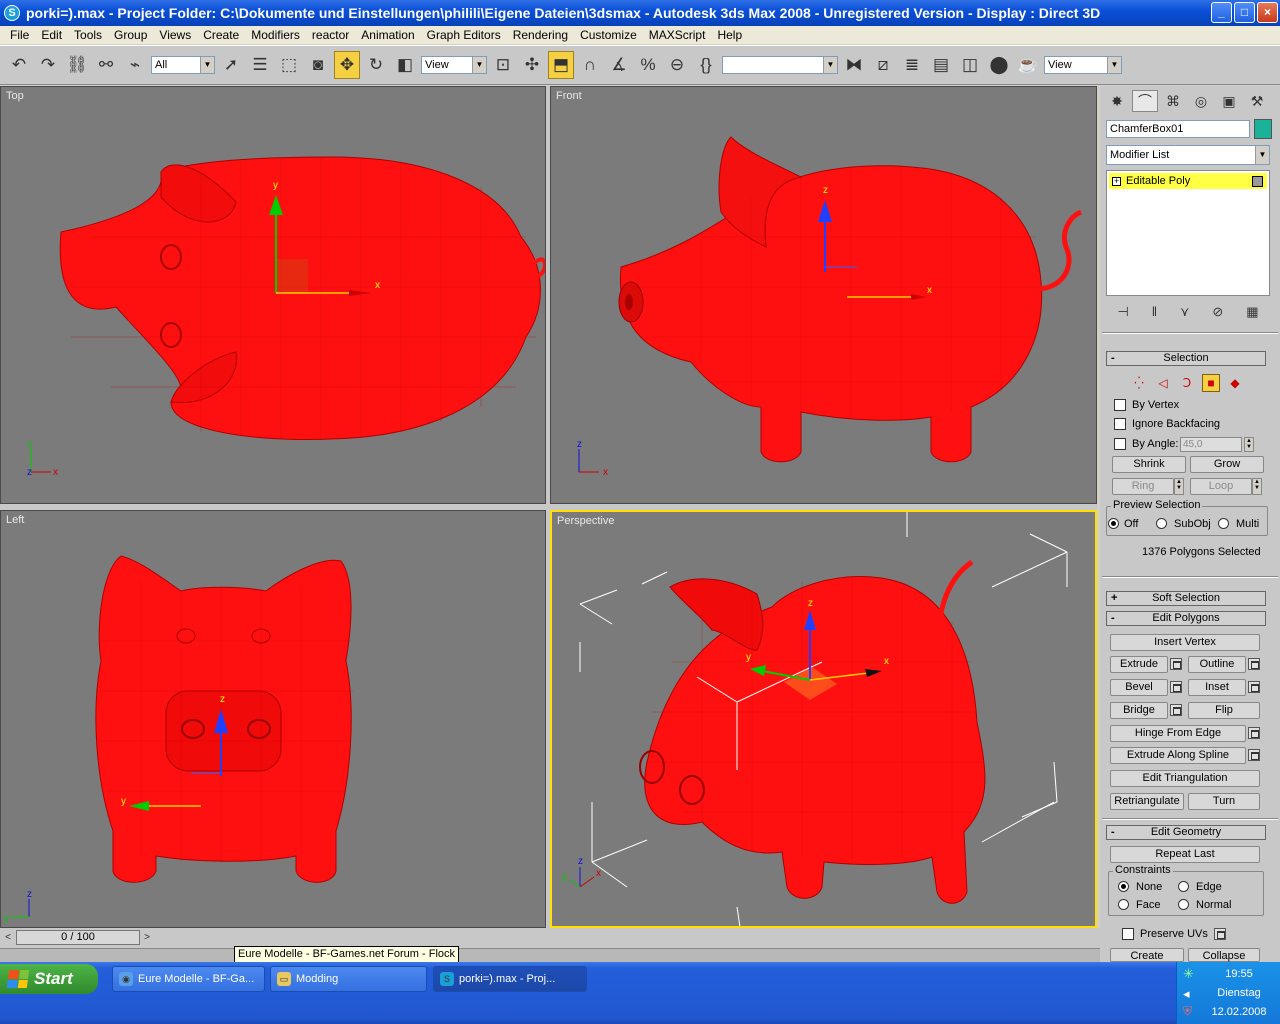  What do you see at coordinates (999, 65) in the screenshot?
I see `material-editor-icon: ⬤` at bounding box center [999, 65].